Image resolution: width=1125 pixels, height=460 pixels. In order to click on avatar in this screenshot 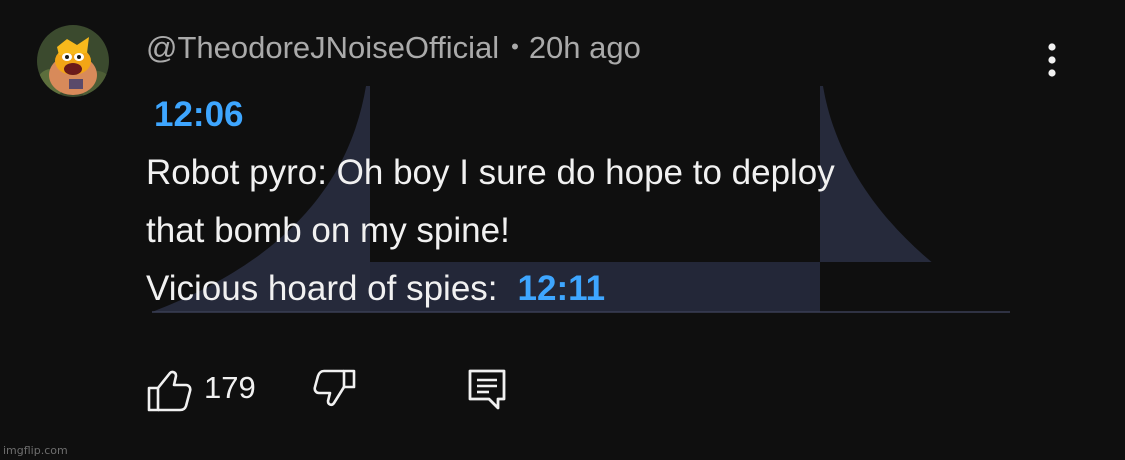, I will do `click(73, 61)`.